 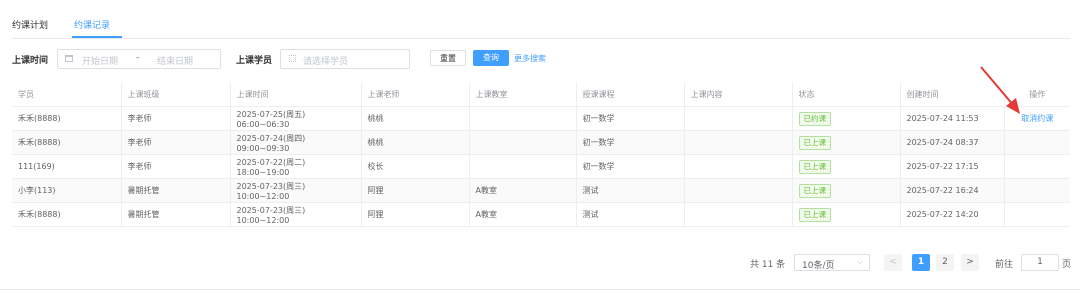 What do you see at coordinates (737, 94) in the screenshot?
I see `col-content: 上课内容` at bounding box center [737, 94].